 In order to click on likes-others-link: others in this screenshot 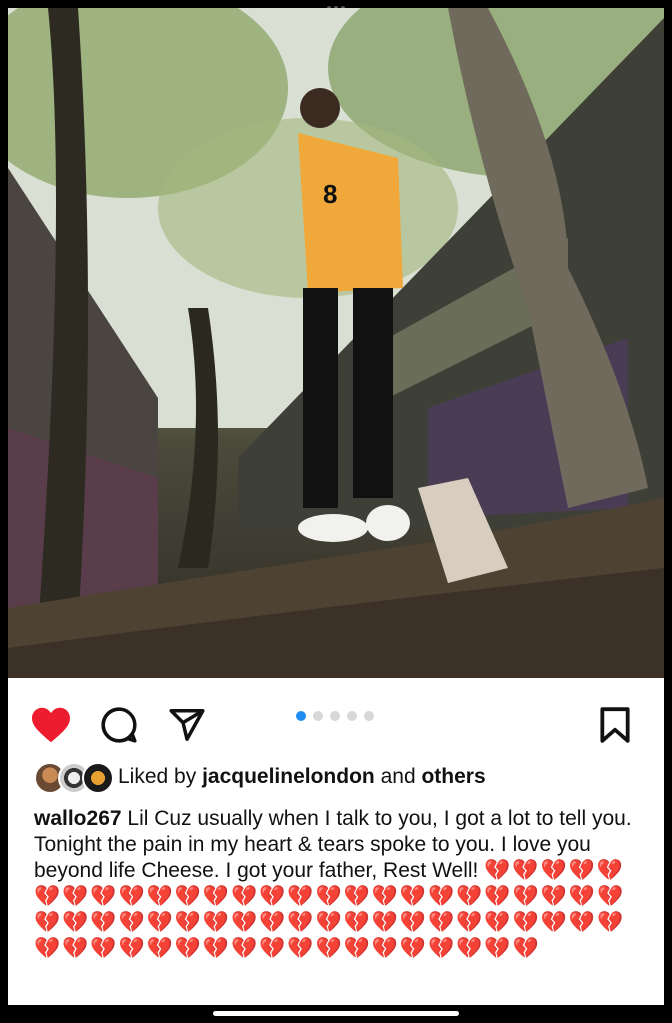, I will do `click(453, 776)`.